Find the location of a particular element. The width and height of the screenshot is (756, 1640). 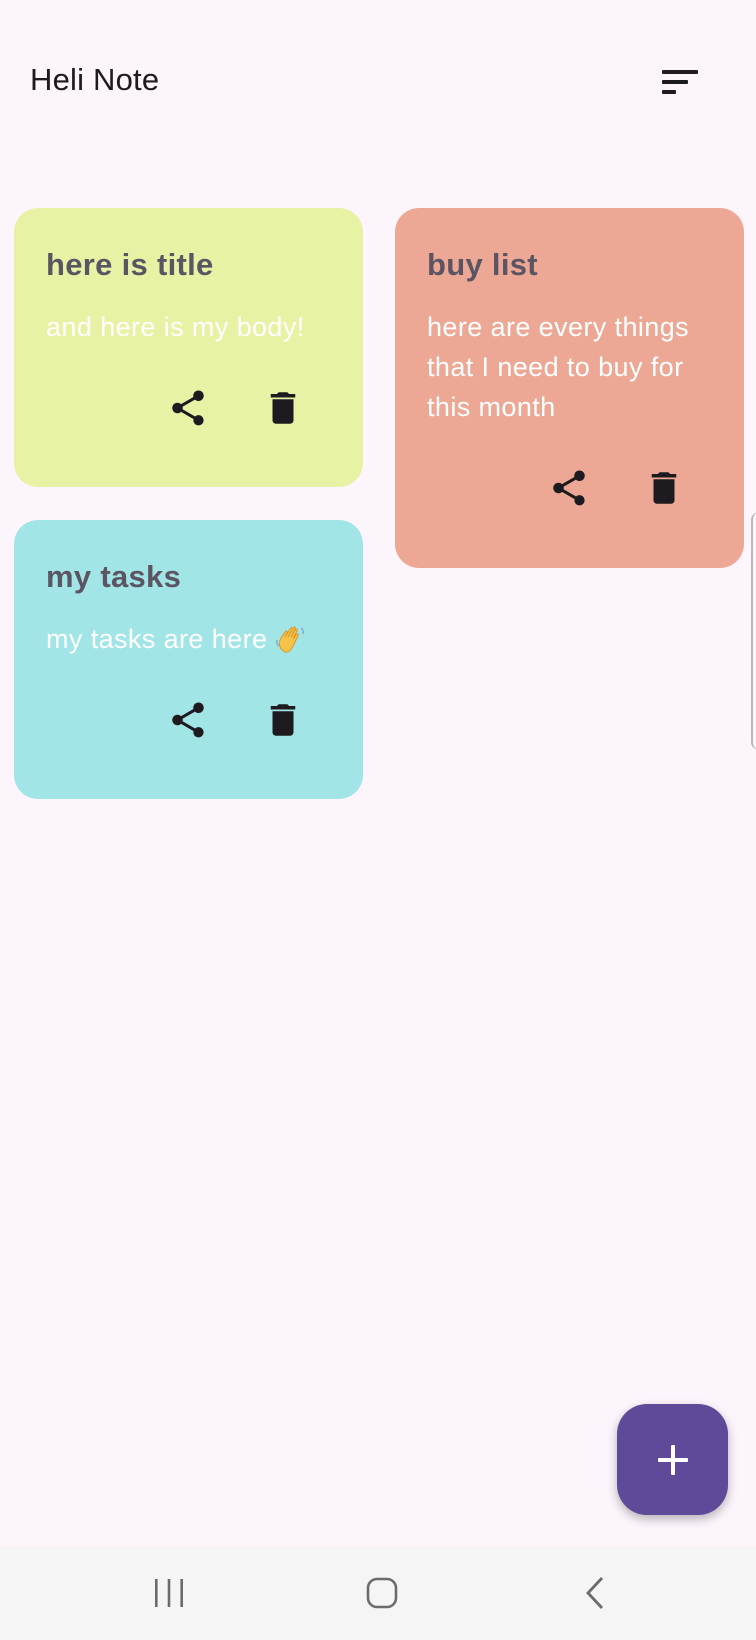

app-title: Heli Note is located at coordinates (95, 79).